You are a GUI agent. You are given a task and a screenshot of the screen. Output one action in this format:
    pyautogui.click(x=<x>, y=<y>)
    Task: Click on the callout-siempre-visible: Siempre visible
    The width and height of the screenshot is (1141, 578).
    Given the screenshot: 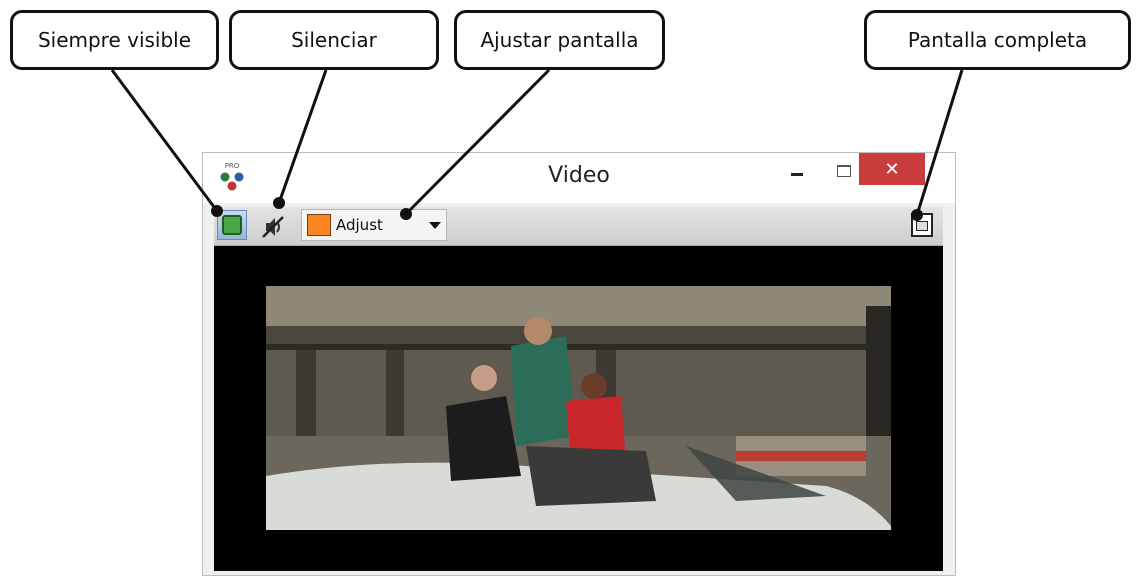 What is the action you would take?
    pyautogui.click(x=114, y=40)
    